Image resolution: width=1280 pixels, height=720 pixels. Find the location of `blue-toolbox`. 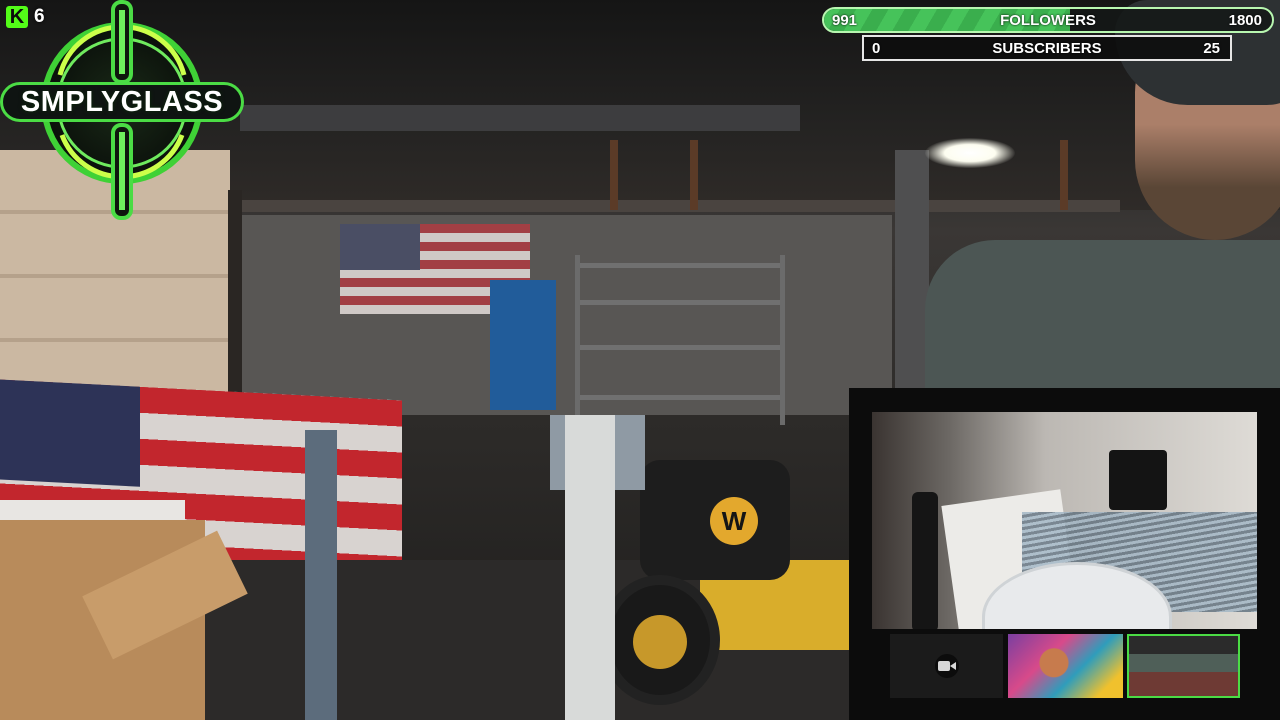

blue-toolbox is located at coordinates (523, 345).